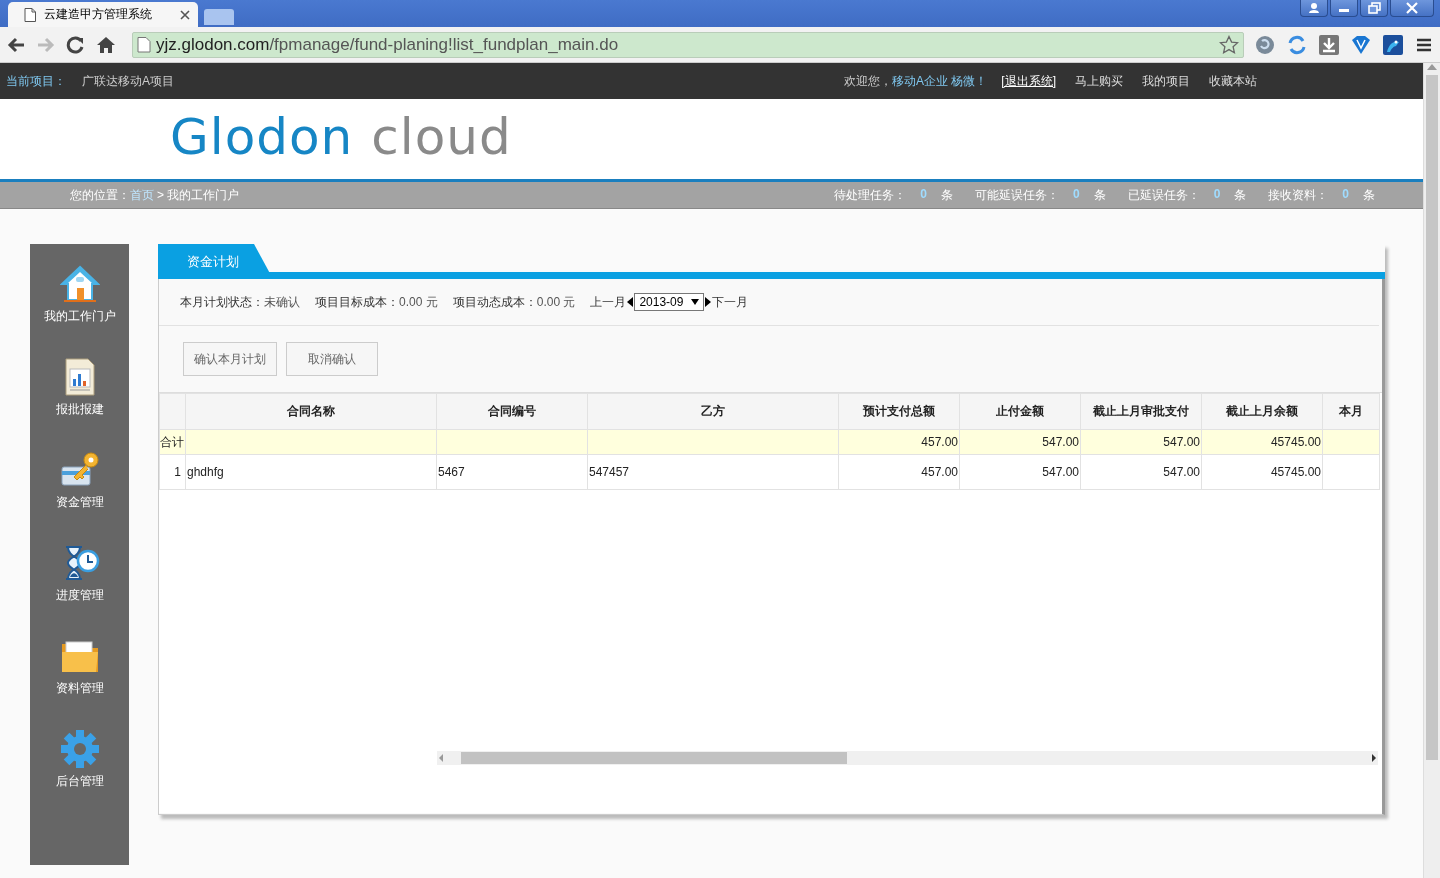 This screenshot has width=1440, height=878. I want to click on reload-icon, so click(76, 44).